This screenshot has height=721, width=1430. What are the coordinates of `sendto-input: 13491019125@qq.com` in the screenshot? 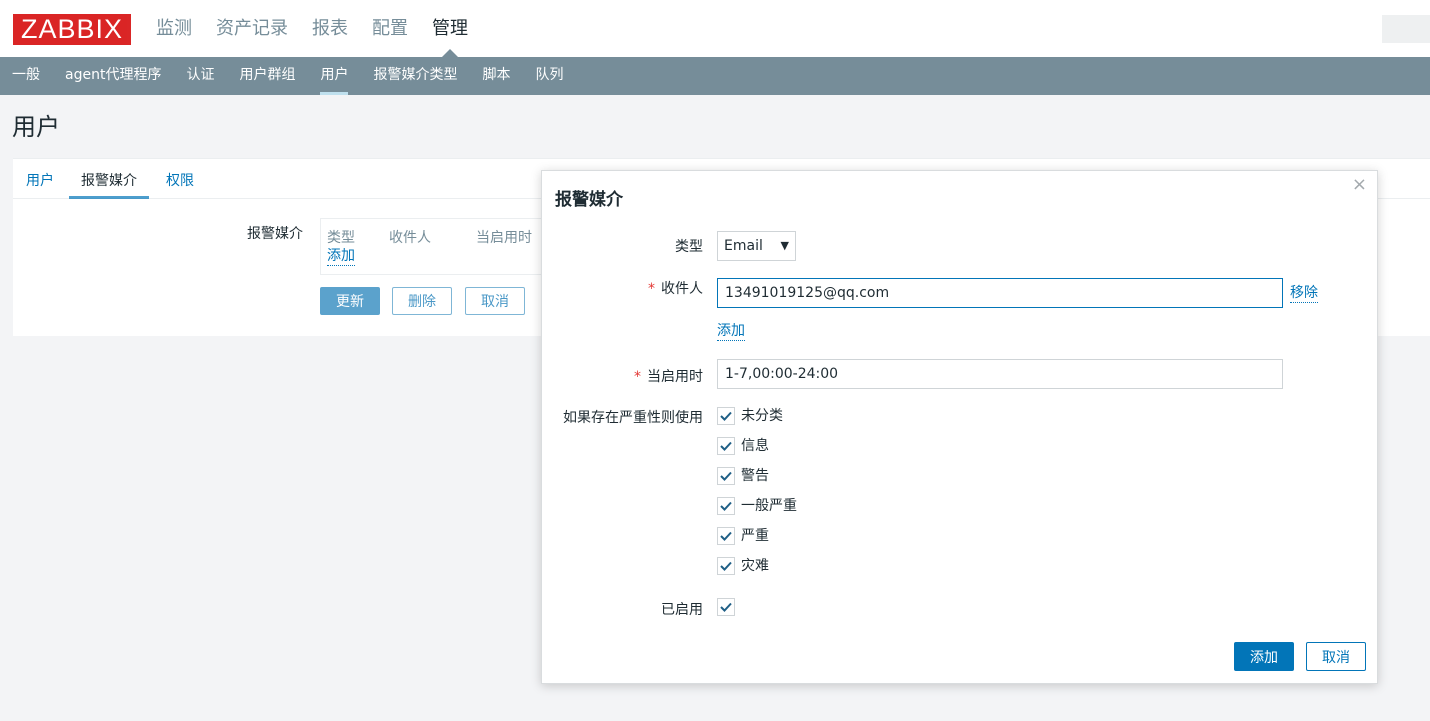 It's located at (1000, 293).